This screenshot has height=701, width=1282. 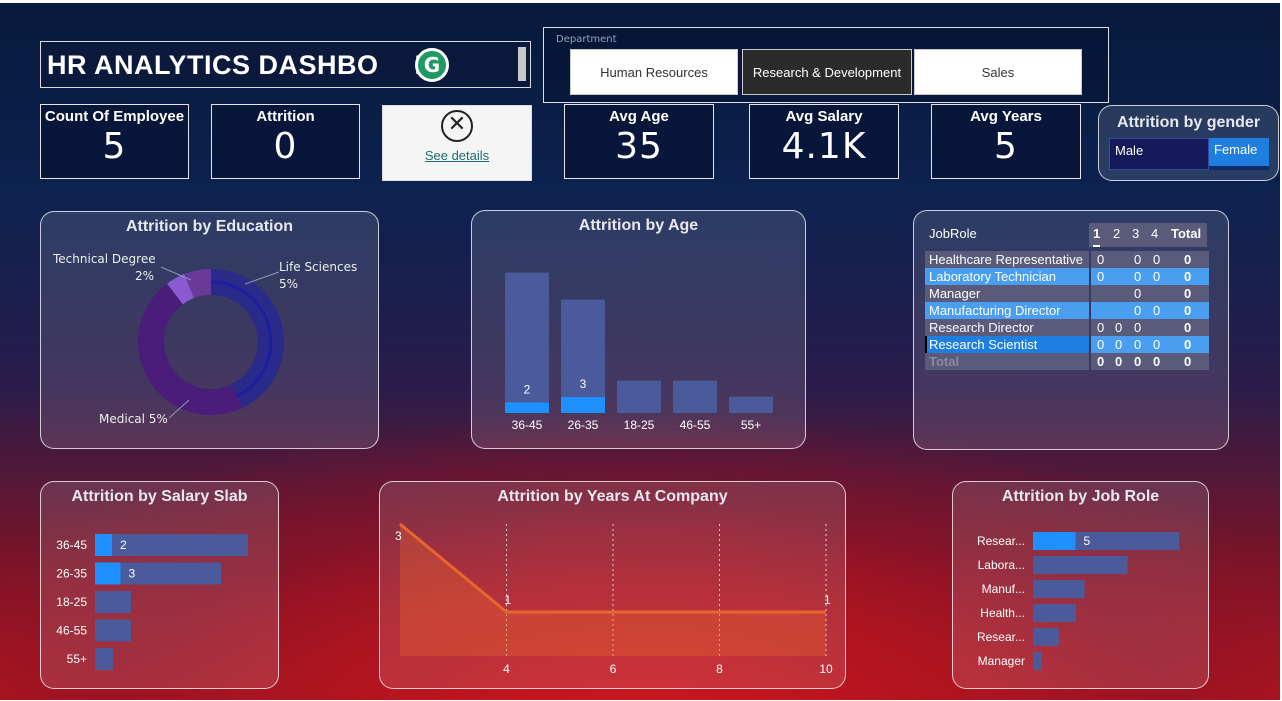 What do you see at coordinates (1067, 293) in the screenshot?
I see `matrix-row: Manager 0 0` at bounding box center [1067, 293].